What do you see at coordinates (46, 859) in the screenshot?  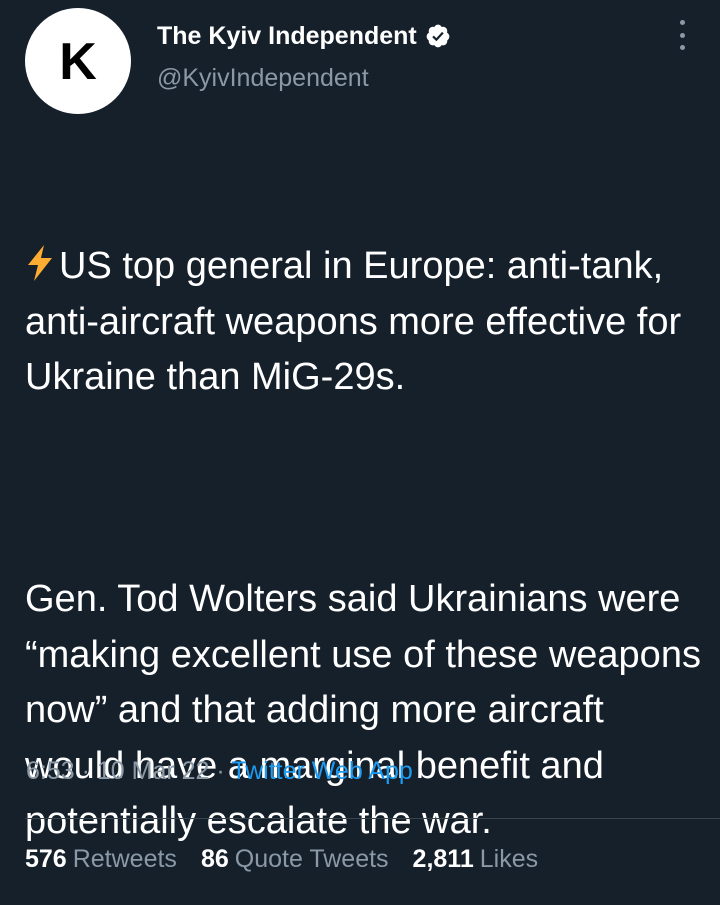 I see `retweets-count: 576` at bounding box center [46, 859].